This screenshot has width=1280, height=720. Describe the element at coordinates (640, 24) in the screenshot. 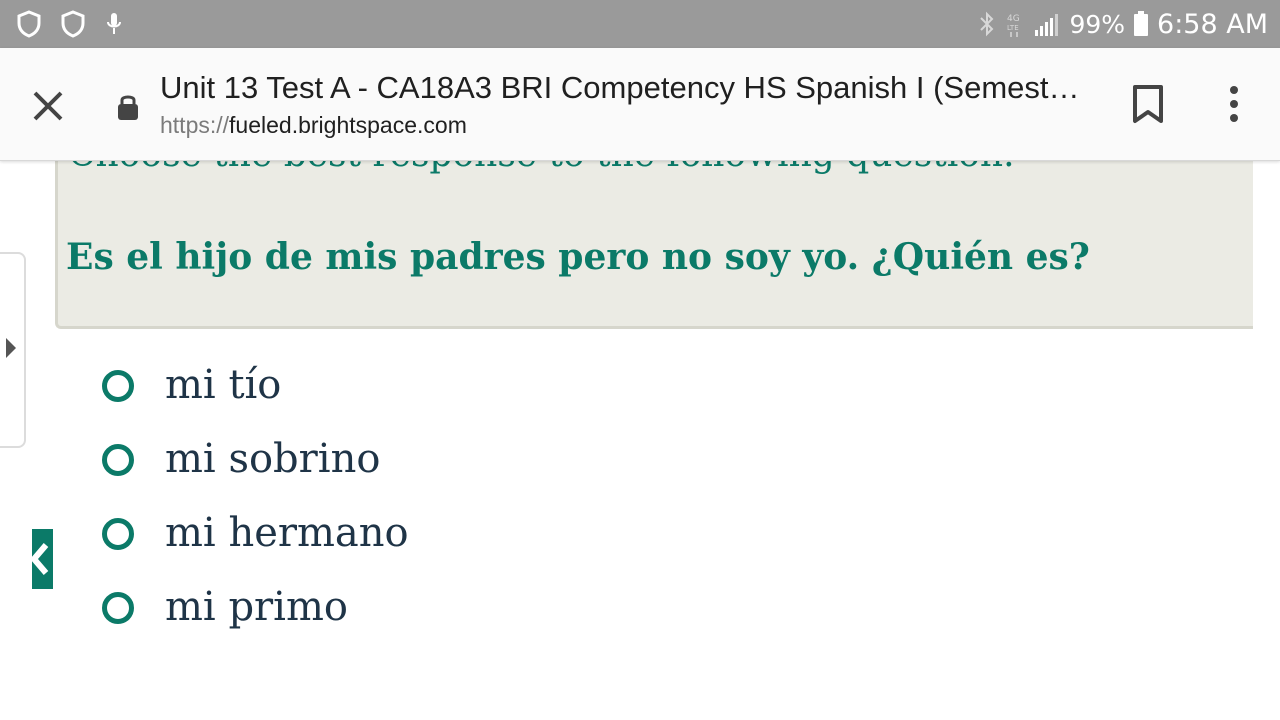

I see `status-bar: 4G LTE 99% 6:58 AM` at that location.